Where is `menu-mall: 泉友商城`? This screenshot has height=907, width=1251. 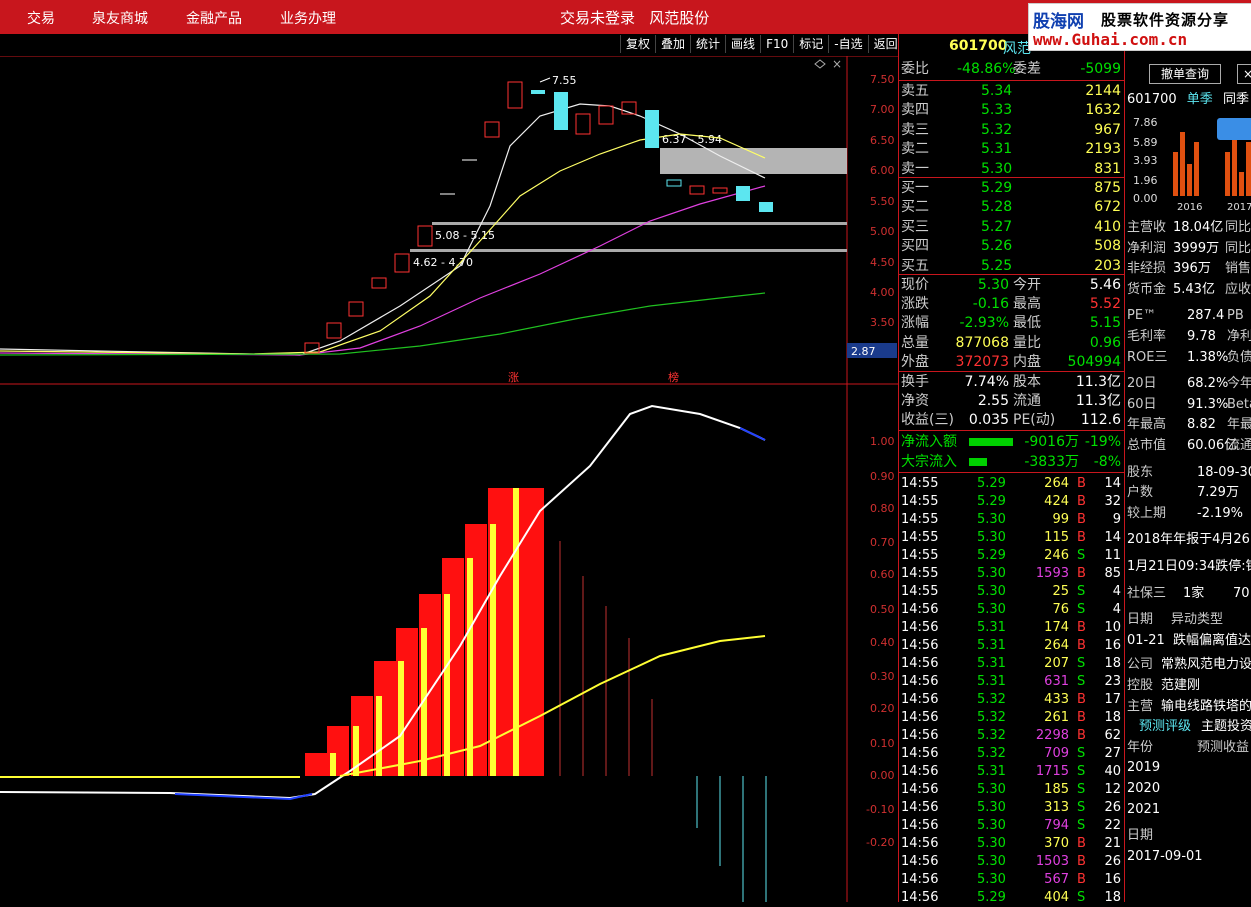
menu-mall: 泉友商城 is located at coordinates (120, 18).